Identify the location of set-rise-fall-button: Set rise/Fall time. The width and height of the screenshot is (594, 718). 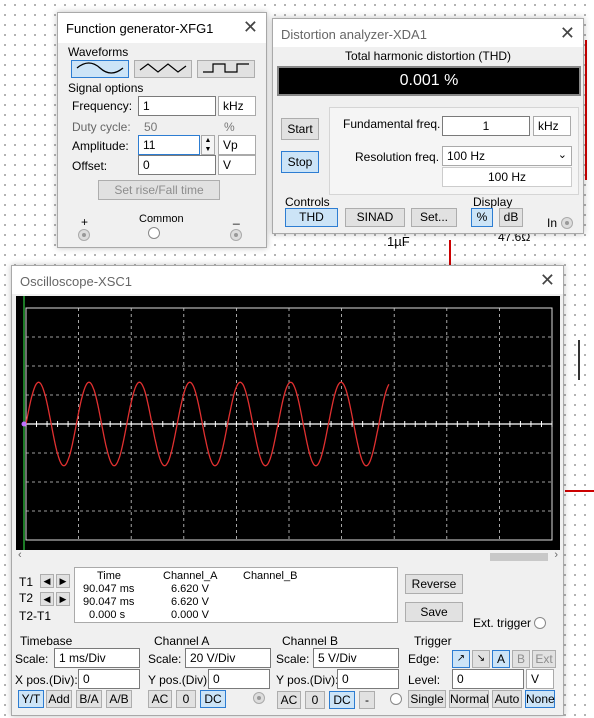
(159, 190).